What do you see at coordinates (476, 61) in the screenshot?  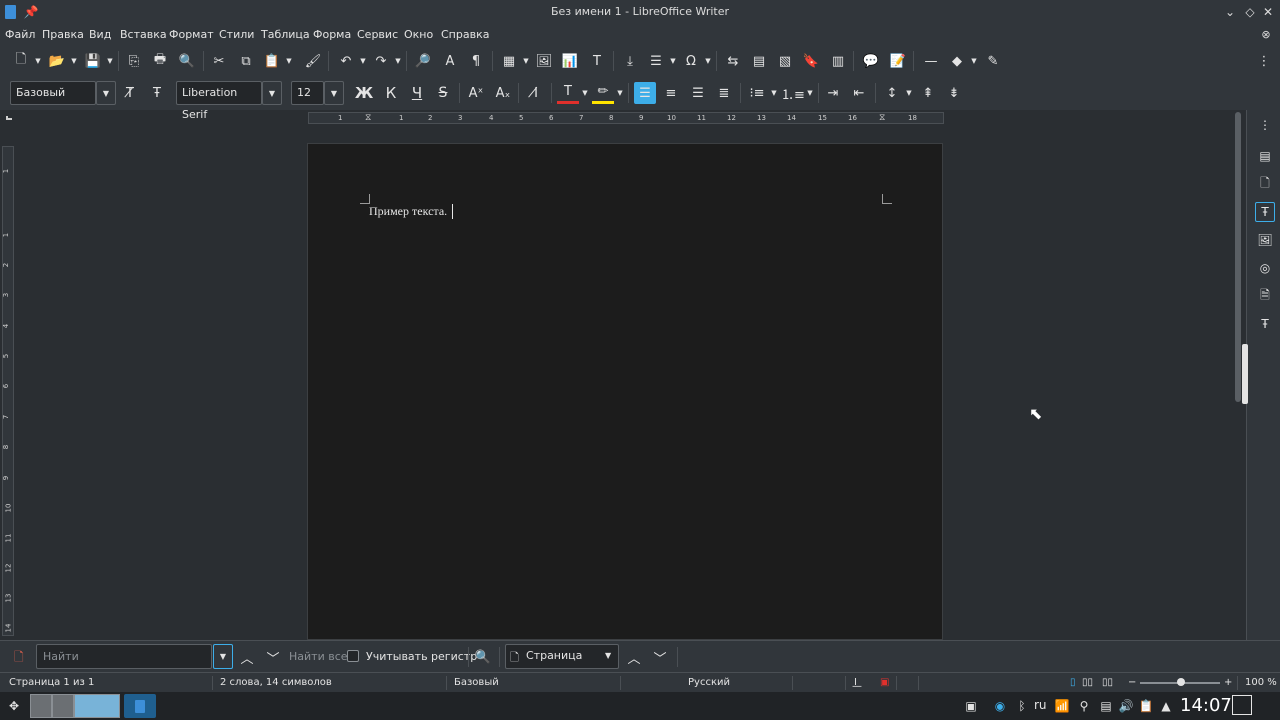 I see `formatting-marks-icon: ¶` at bounding box center [476, 61].